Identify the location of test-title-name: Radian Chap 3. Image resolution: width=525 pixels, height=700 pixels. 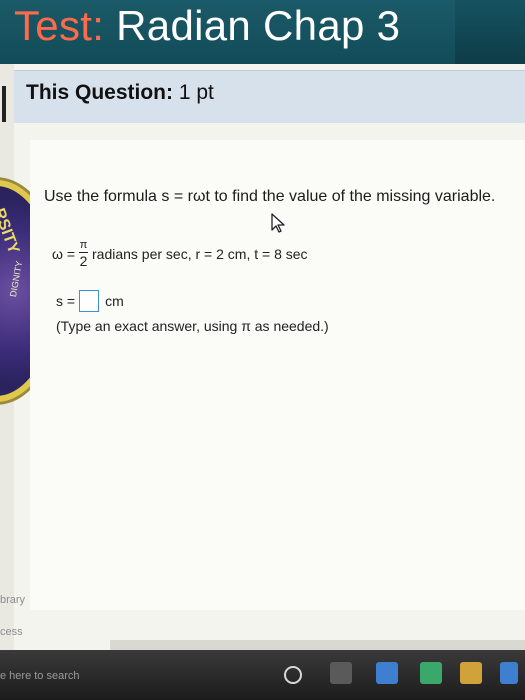
(252, 25).